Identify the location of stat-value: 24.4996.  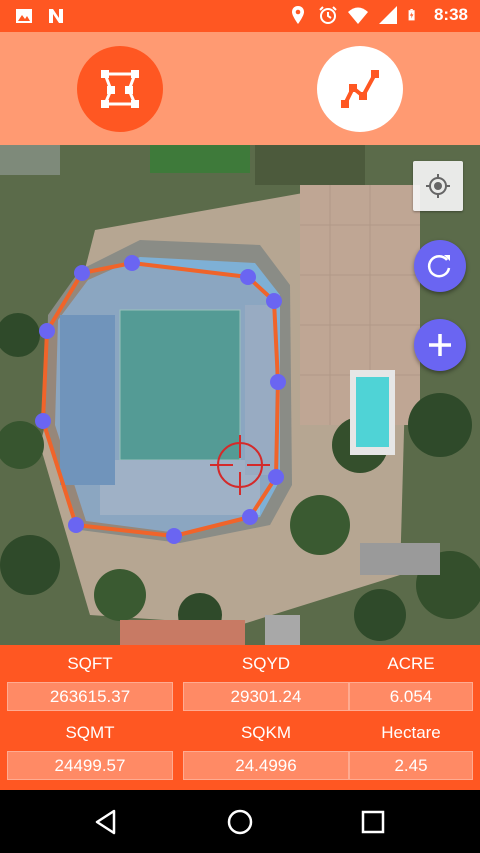
(266, 765).